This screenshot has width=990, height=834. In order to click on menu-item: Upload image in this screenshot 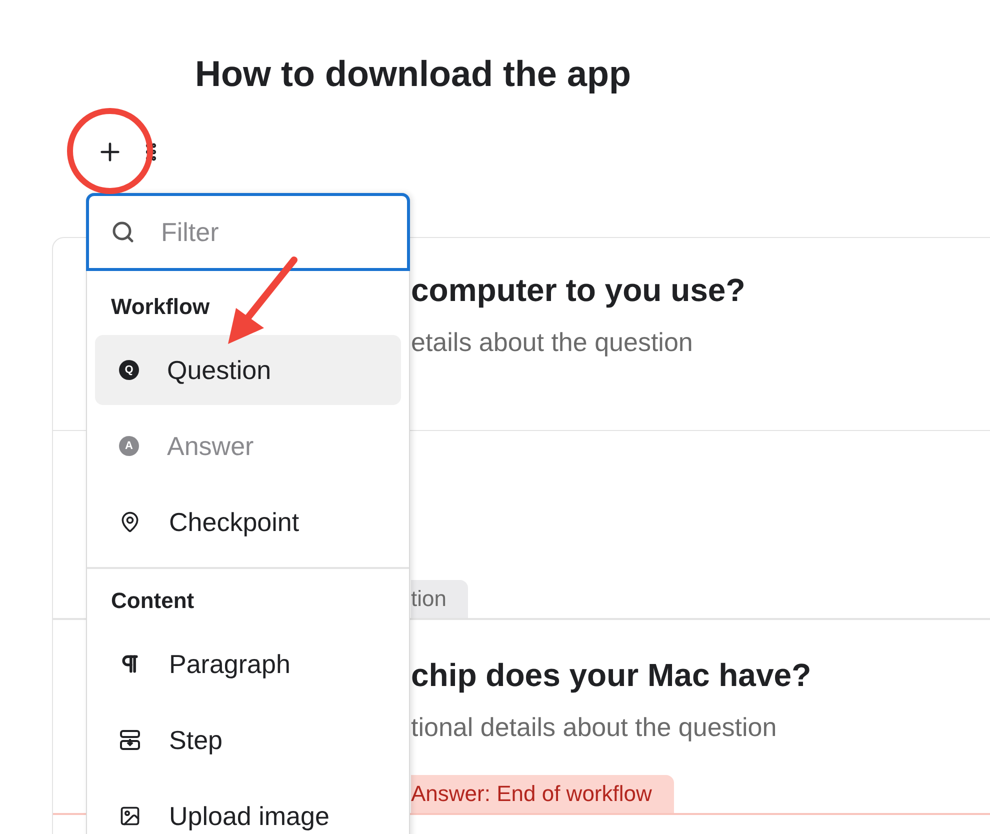, I will do `click(248, 807)`.